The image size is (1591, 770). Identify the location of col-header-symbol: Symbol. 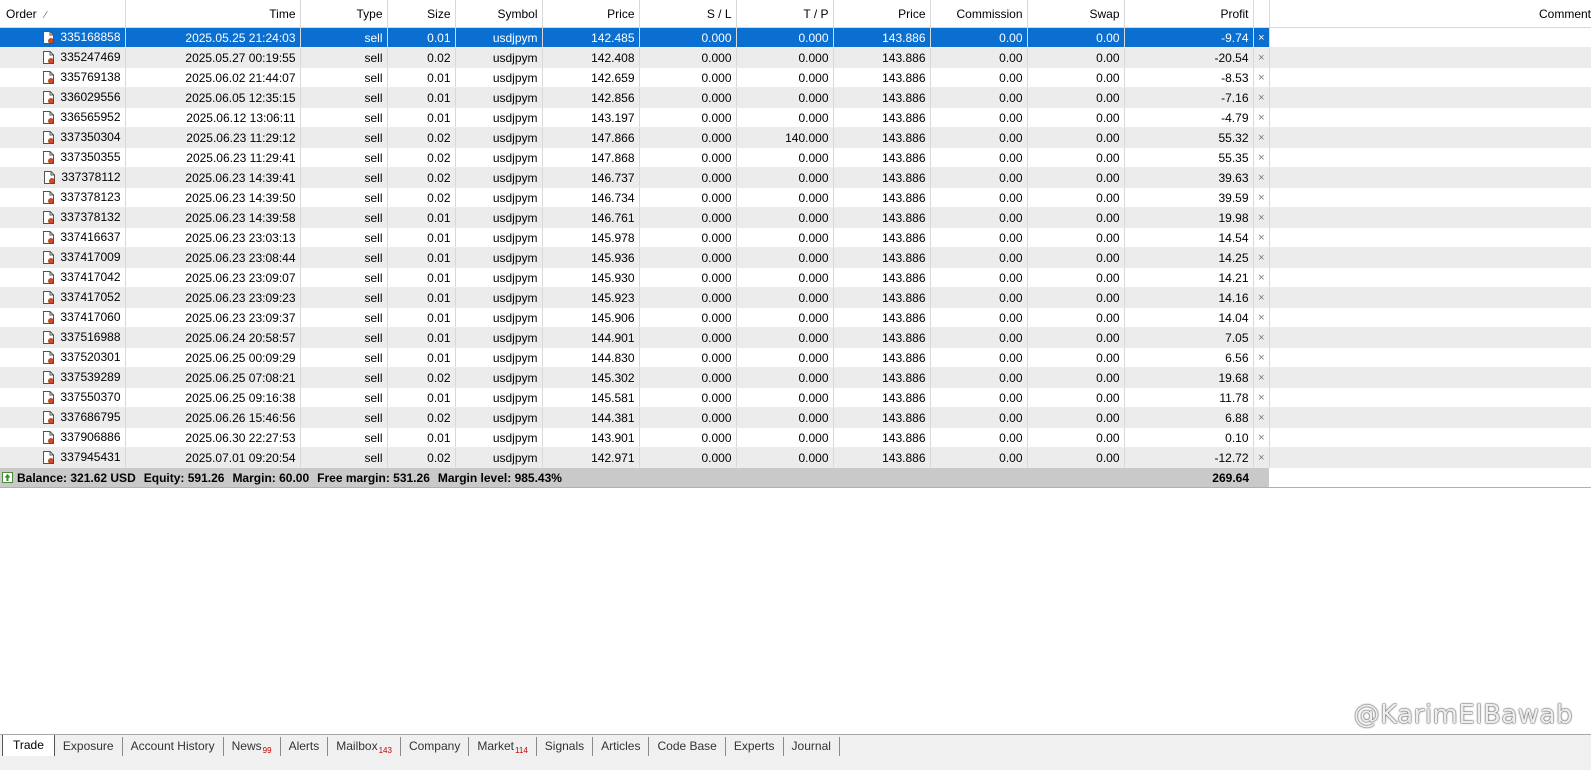
(499, 14).